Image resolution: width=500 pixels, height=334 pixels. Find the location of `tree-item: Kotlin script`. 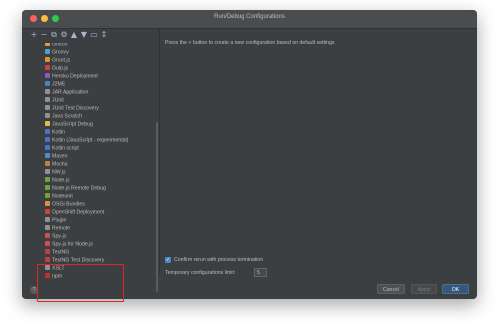

tree-item: Kotlin script is located at coordinates (62, 148).